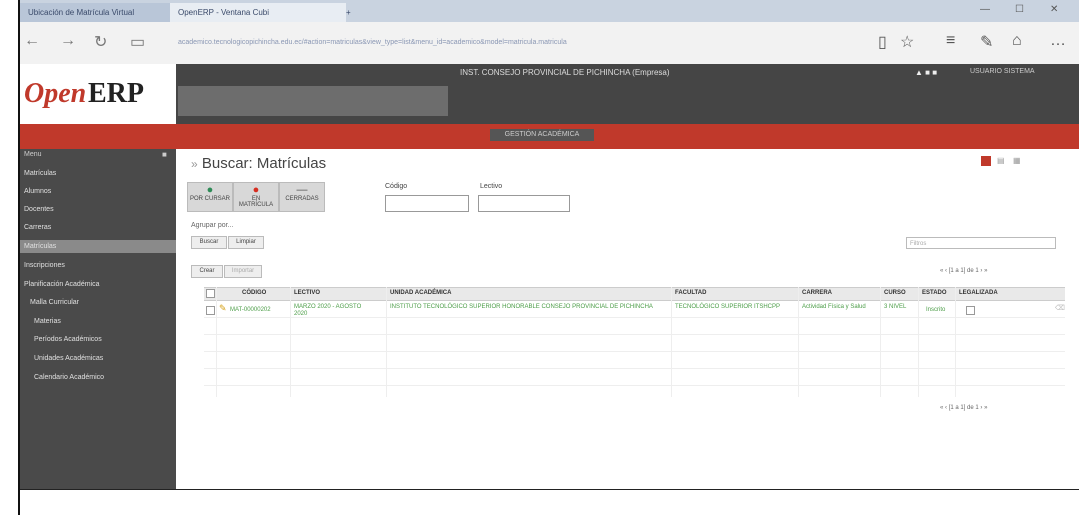  What do you see at coordinates (690, 293) in the screenshot?
I see `column-header-facultad: FACULTAD` at bounding box center [690, 293].